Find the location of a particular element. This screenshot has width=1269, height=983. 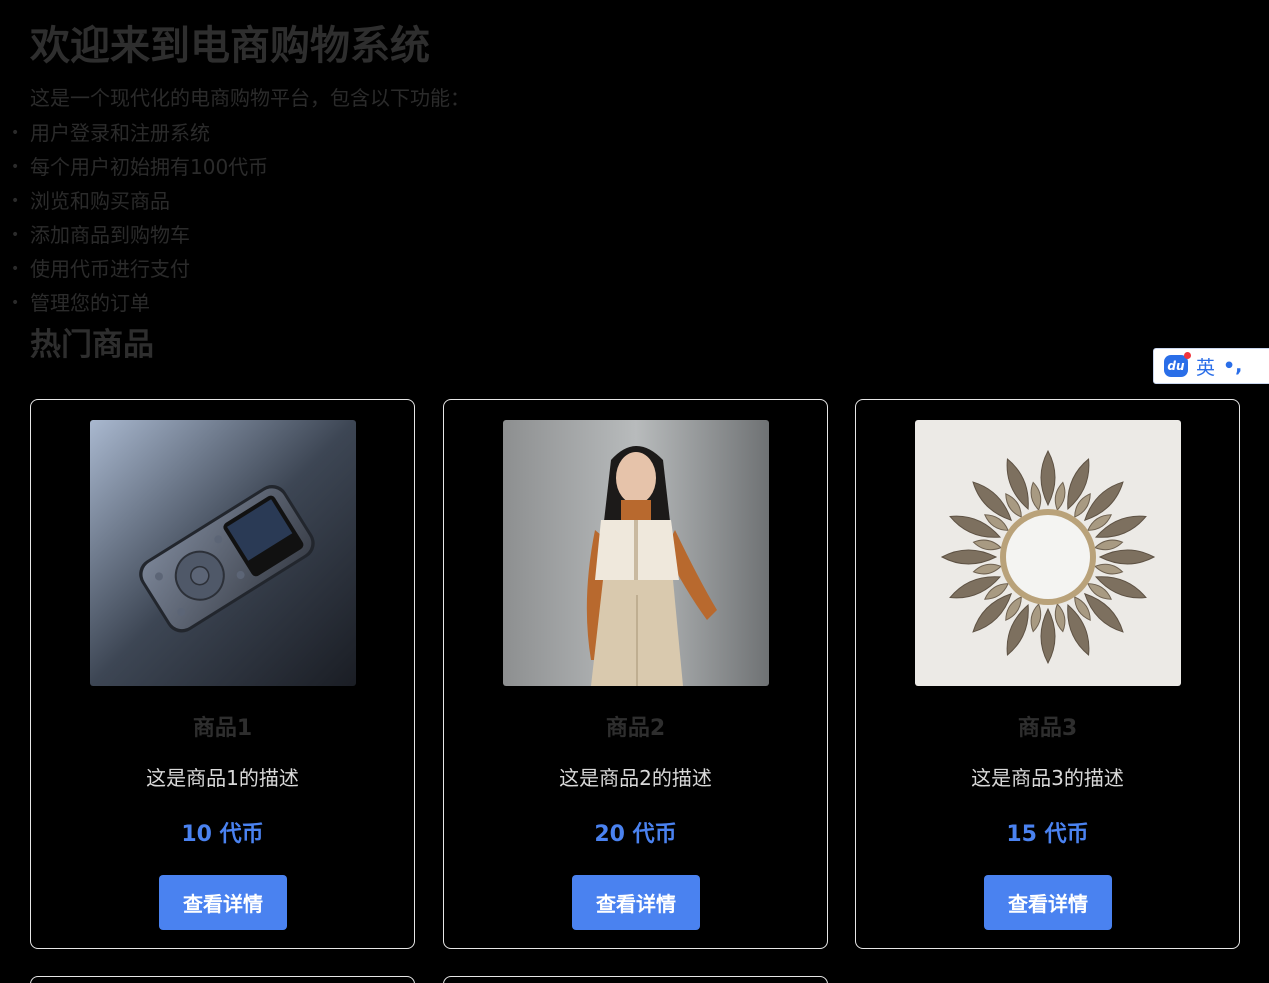

section-title-hot-products: 热门商品 is located at coordinates (92, 345).